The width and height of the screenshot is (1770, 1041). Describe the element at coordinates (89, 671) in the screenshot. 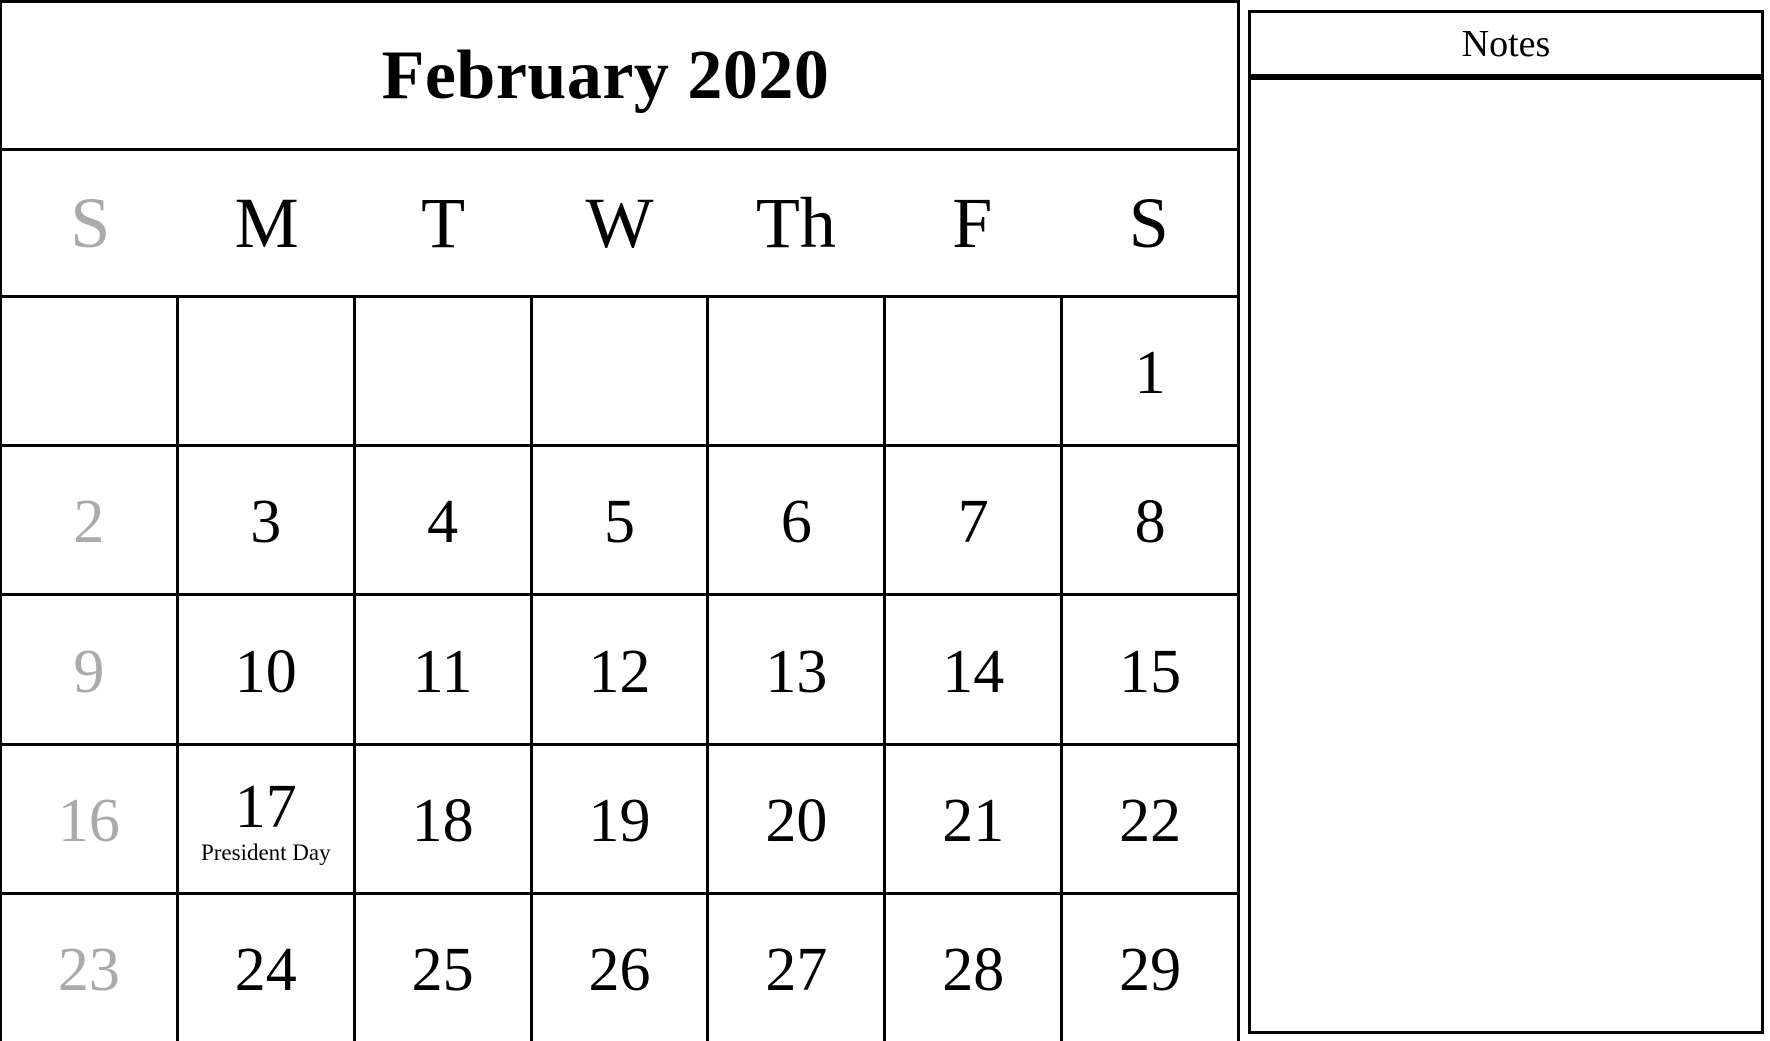

I see `day-number: 9` at that location.